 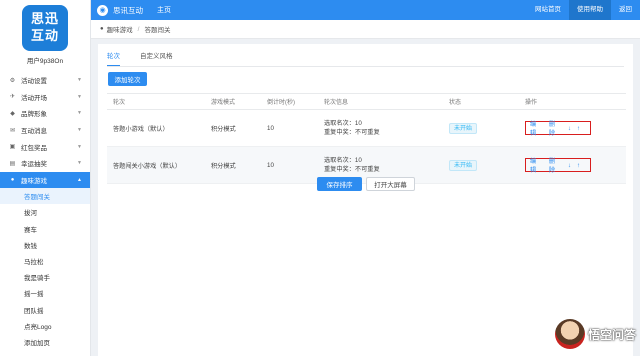 What do you see at coordinates (12, 147) in the screenshot?
I see `gift-icon: ▣` at bounding box center [12, 147].